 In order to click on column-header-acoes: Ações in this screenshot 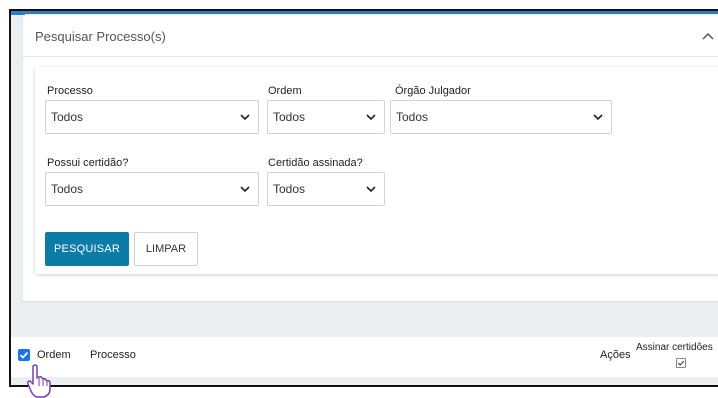, I will do `click(615, 355)`.